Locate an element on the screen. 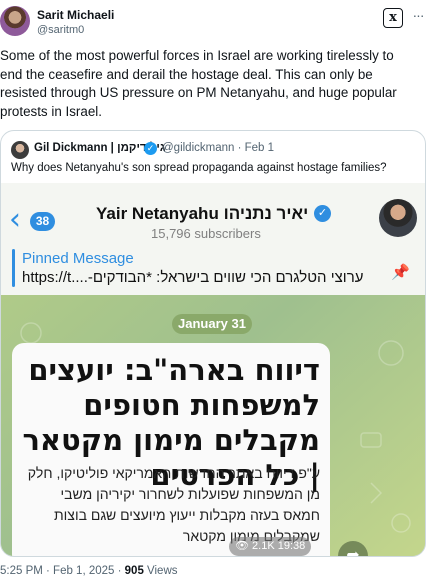 The image size is (431, 583). channel-verified-icon: ✓ is located at coordinates (322, 213).